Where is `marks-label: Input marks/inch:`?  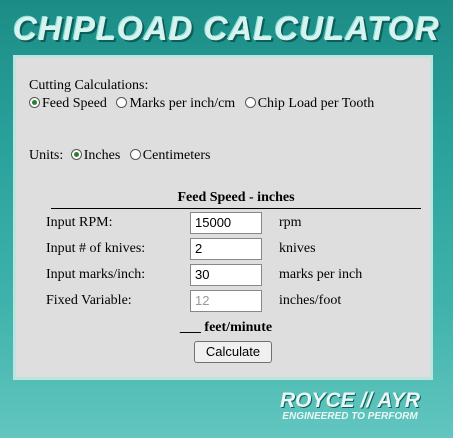 marks-label: Input marks/inch: is located at coordinates (96, 274).